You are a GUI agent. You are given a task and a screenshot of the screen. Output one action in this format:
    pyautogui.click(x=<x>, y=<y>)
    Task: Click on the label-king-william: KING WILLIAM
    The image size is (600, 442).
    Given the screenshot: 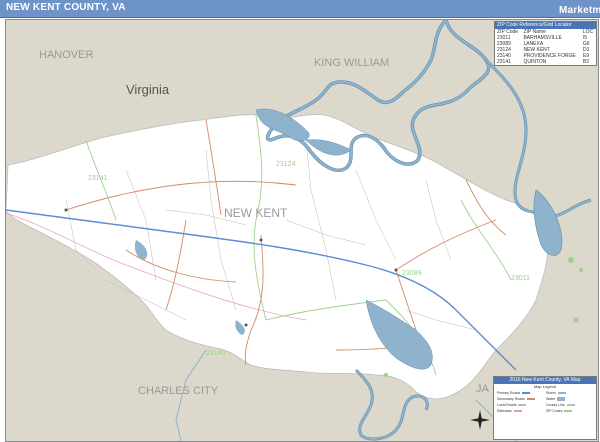 What is the action you would take?
    pyautogui.click(x=351, y=63)
    